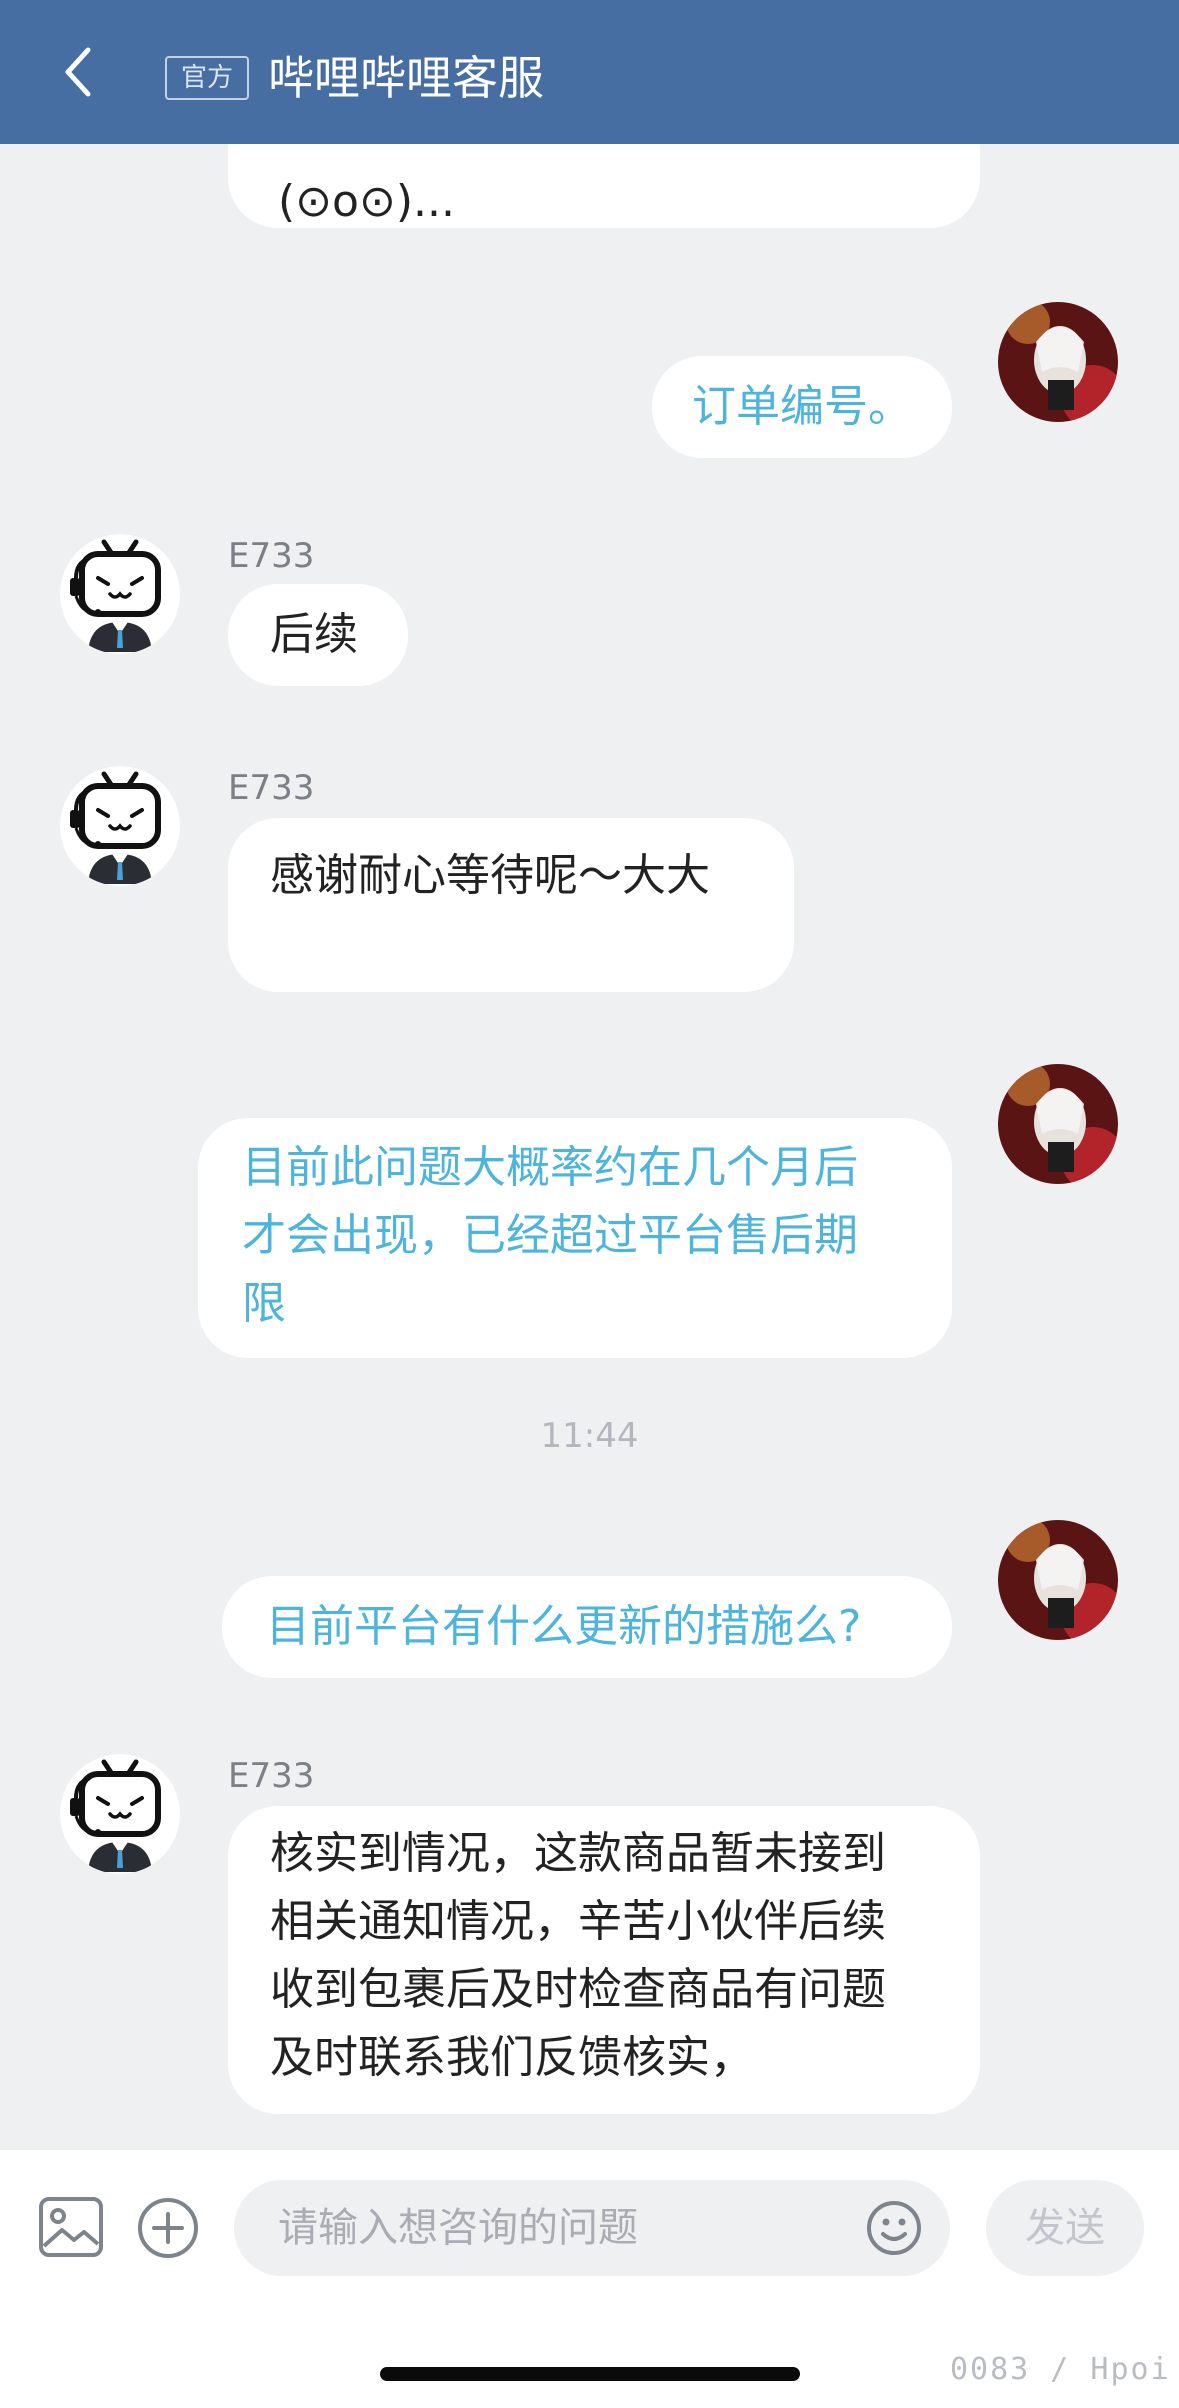  I want to click on back-button, so click(80, 72).